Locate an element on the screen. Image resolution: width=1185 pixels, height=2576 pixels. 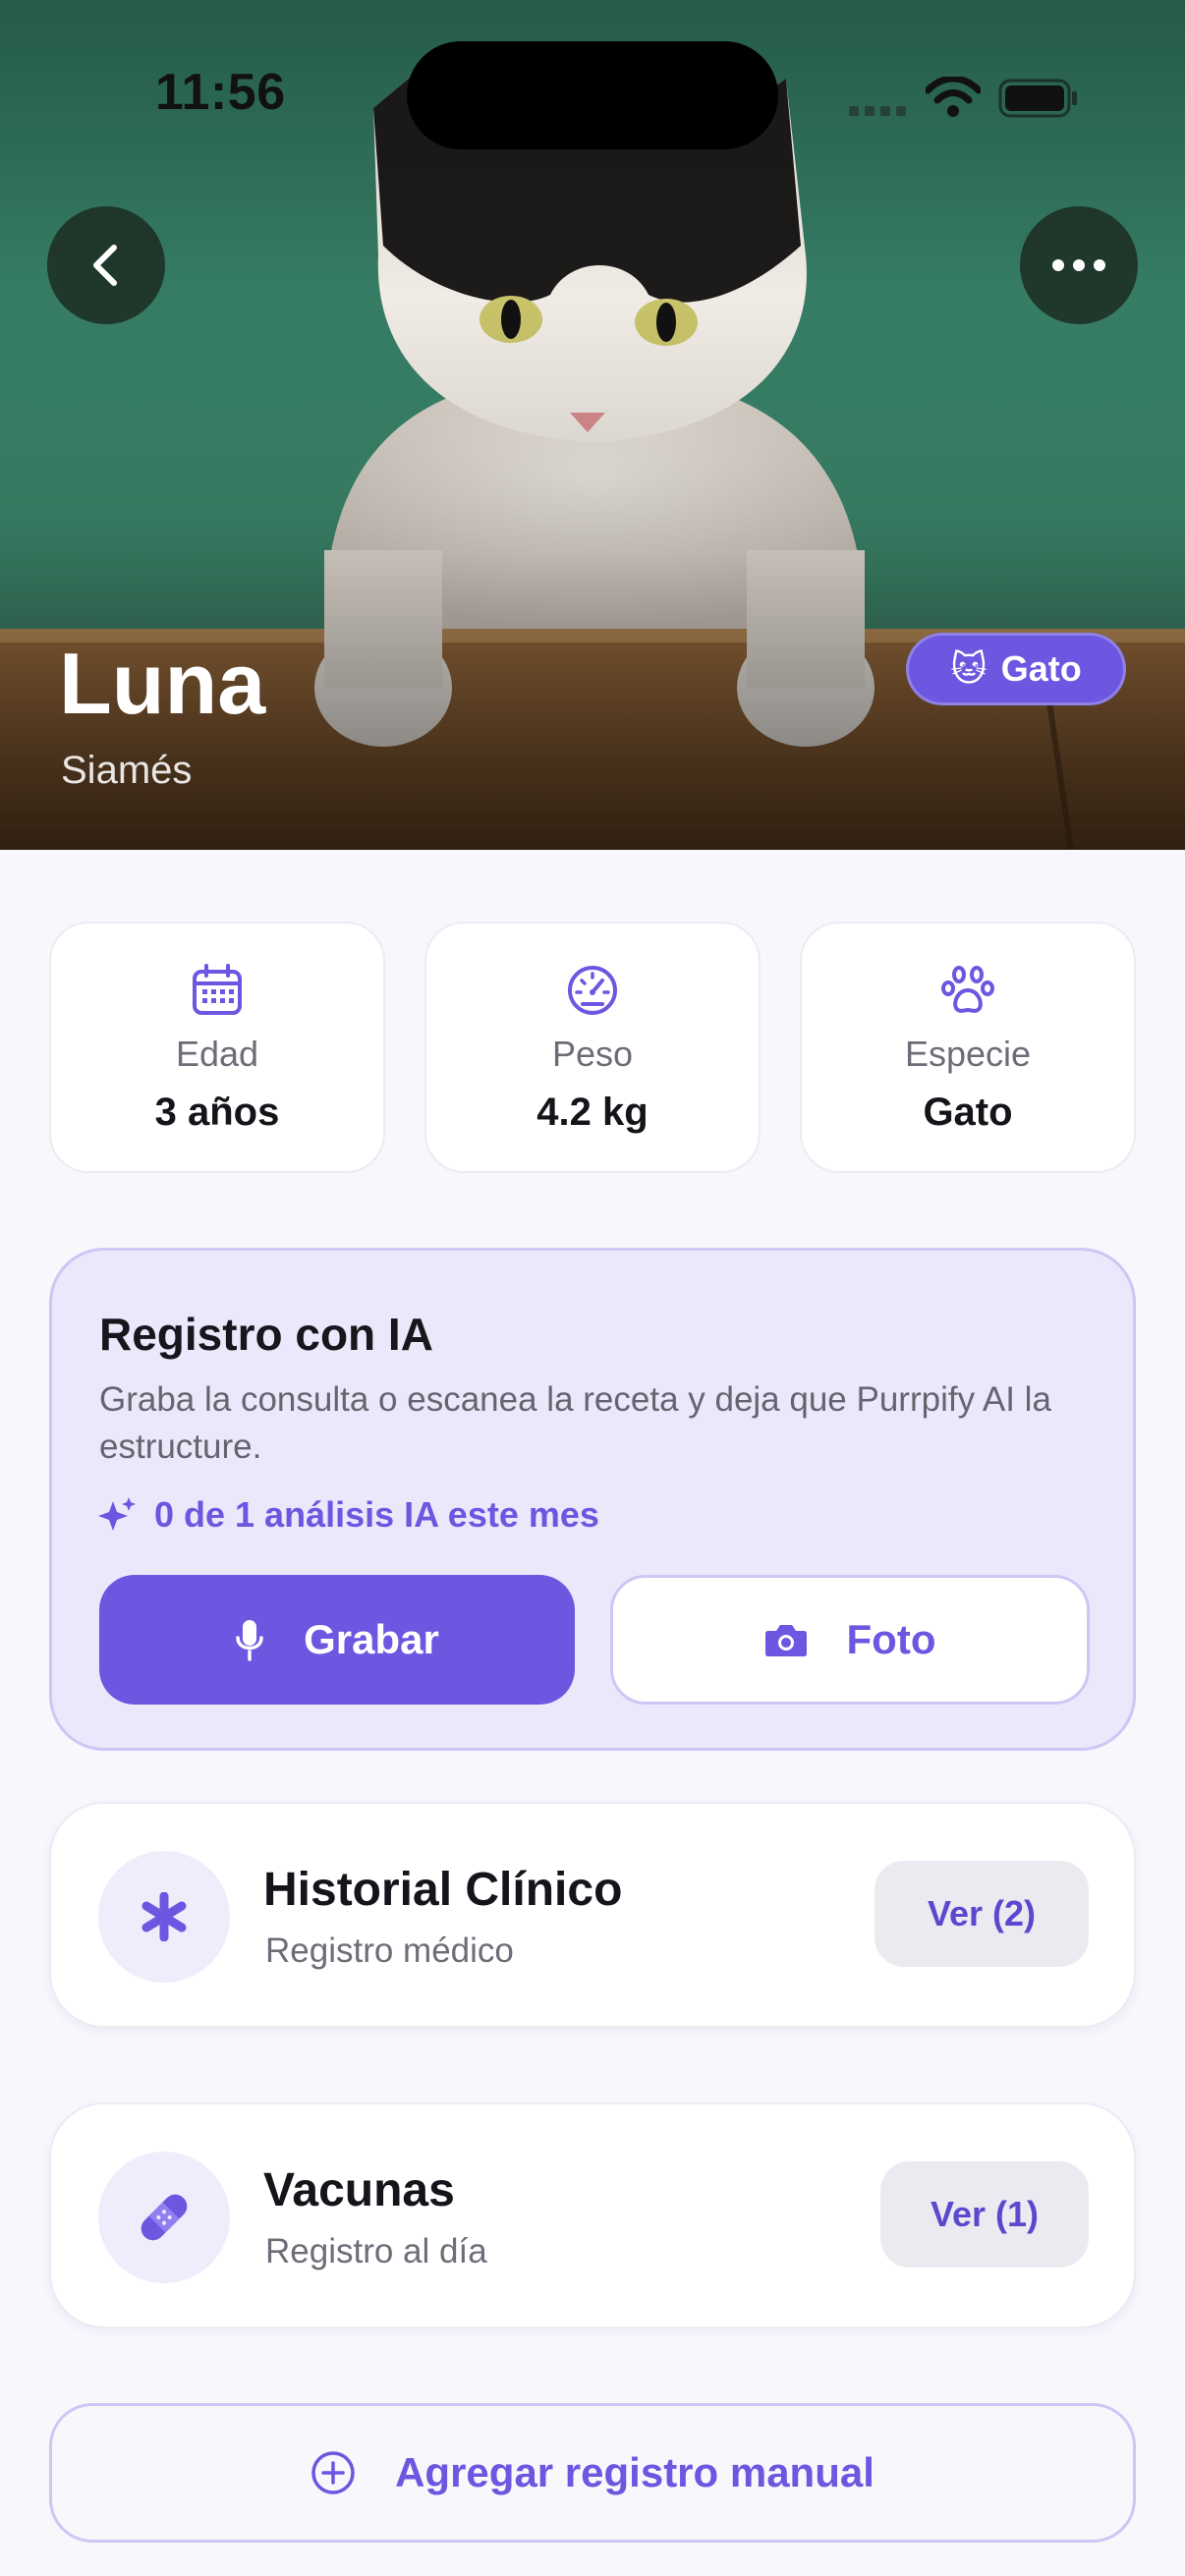
stat-label: Peso is located at coordinates (592, 1054).